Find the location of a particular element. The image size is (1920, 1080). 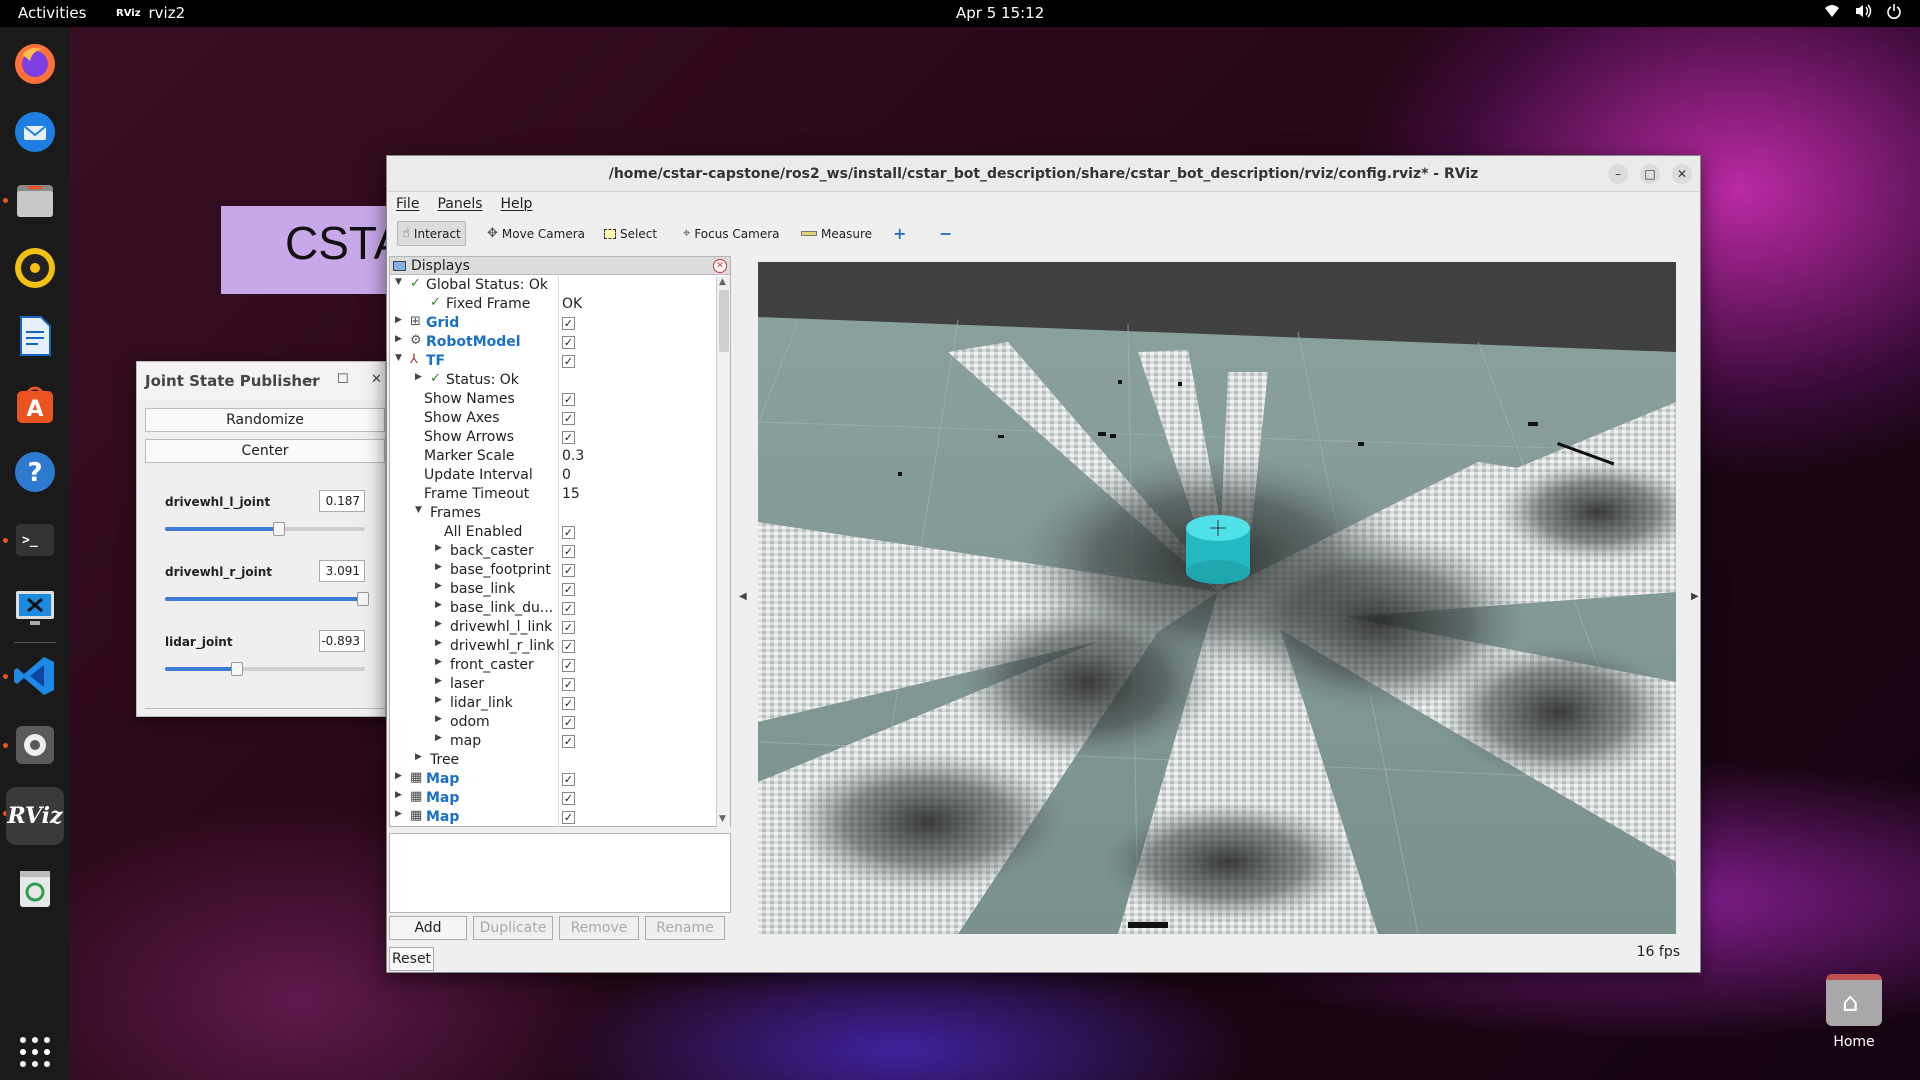

activities-button: Activities is located at coordinates (52, 13).